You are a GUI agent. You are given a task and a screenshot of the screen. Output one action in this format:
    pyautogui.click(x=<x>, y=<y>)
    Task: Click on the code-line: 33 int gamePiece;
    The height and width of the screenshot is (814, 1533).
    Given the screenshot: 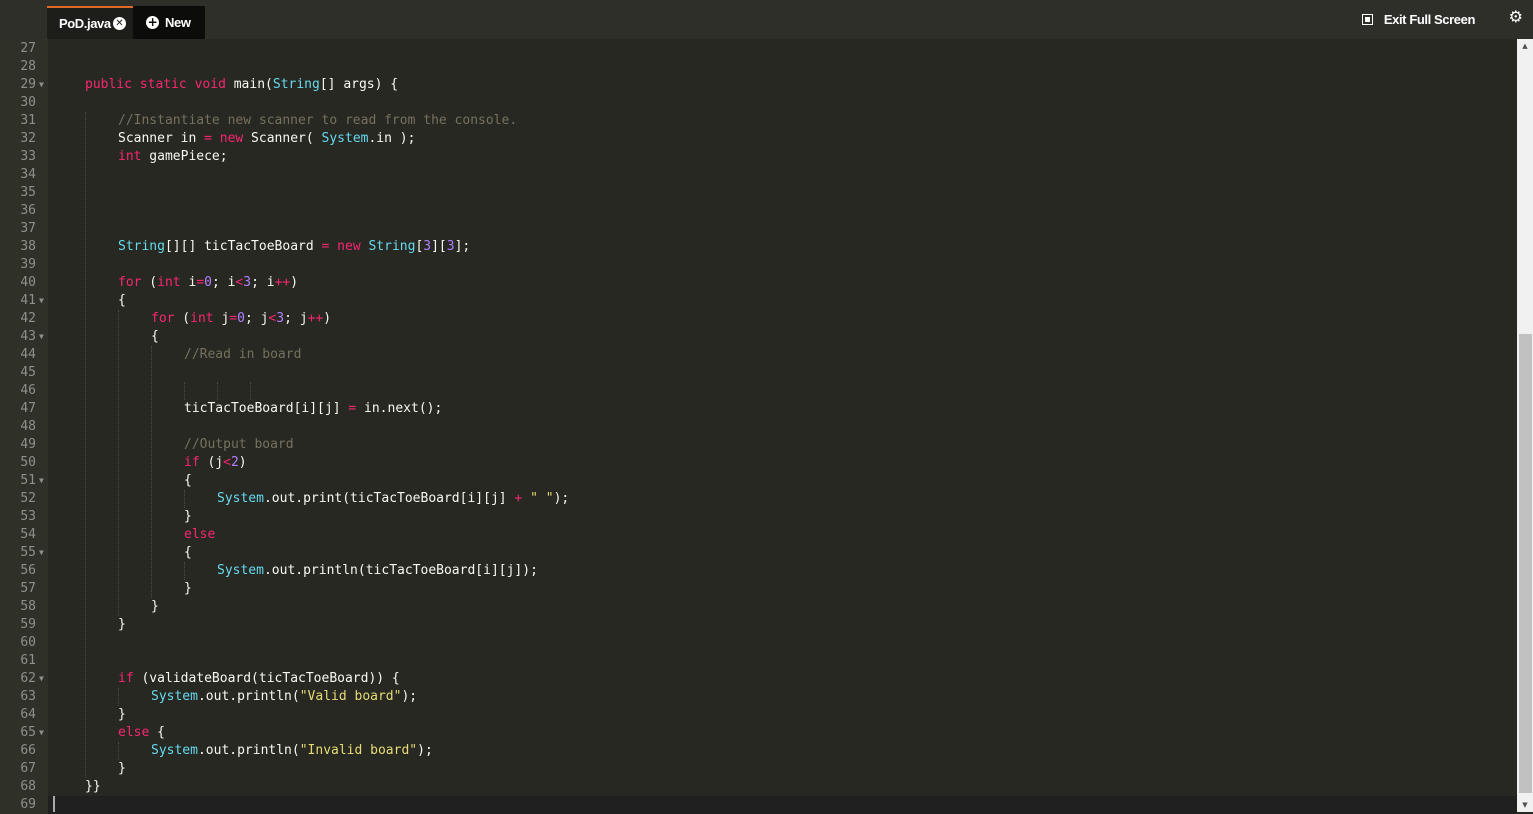 What is the action you would take?
    pyautogui.click(x=758, y=157)
    